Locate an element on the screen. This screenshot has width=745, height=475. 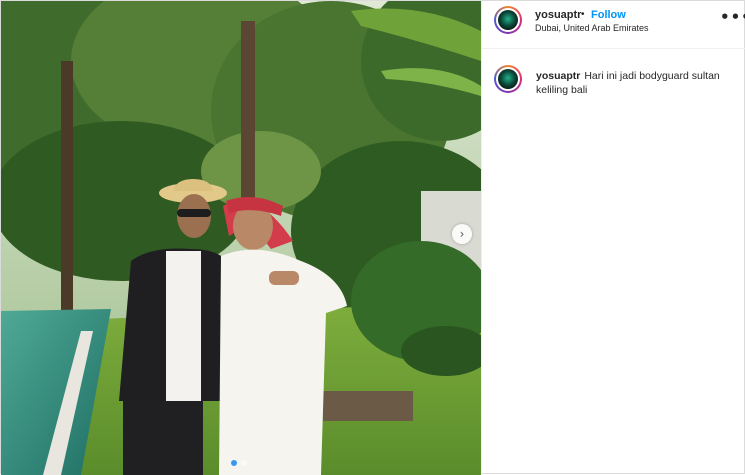
avatar is located at coordinates (508, 20).